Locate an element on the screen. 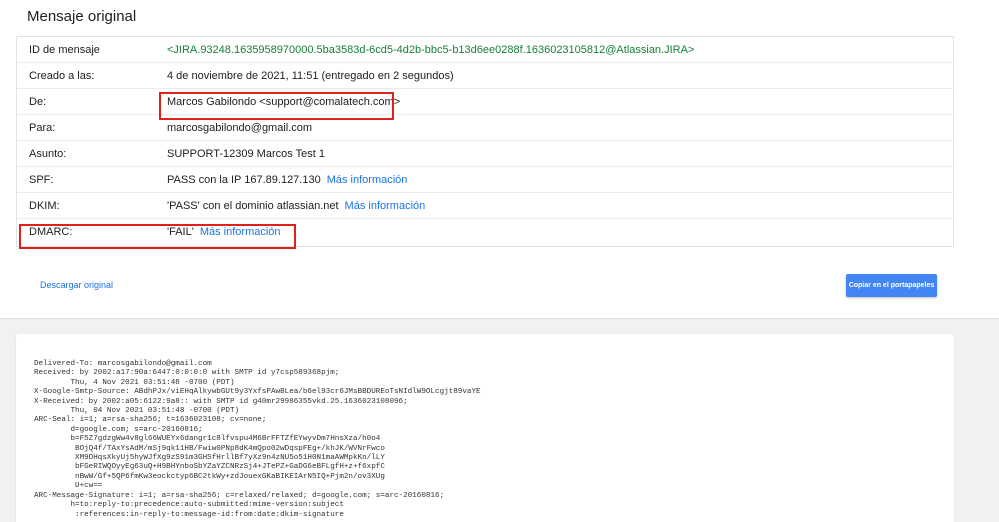 Image resolution: width=999 pixels, height=522 pixels. subject-value: SUPPORT-12309 Marcos Test 1 is located at coordinates (246, 154).